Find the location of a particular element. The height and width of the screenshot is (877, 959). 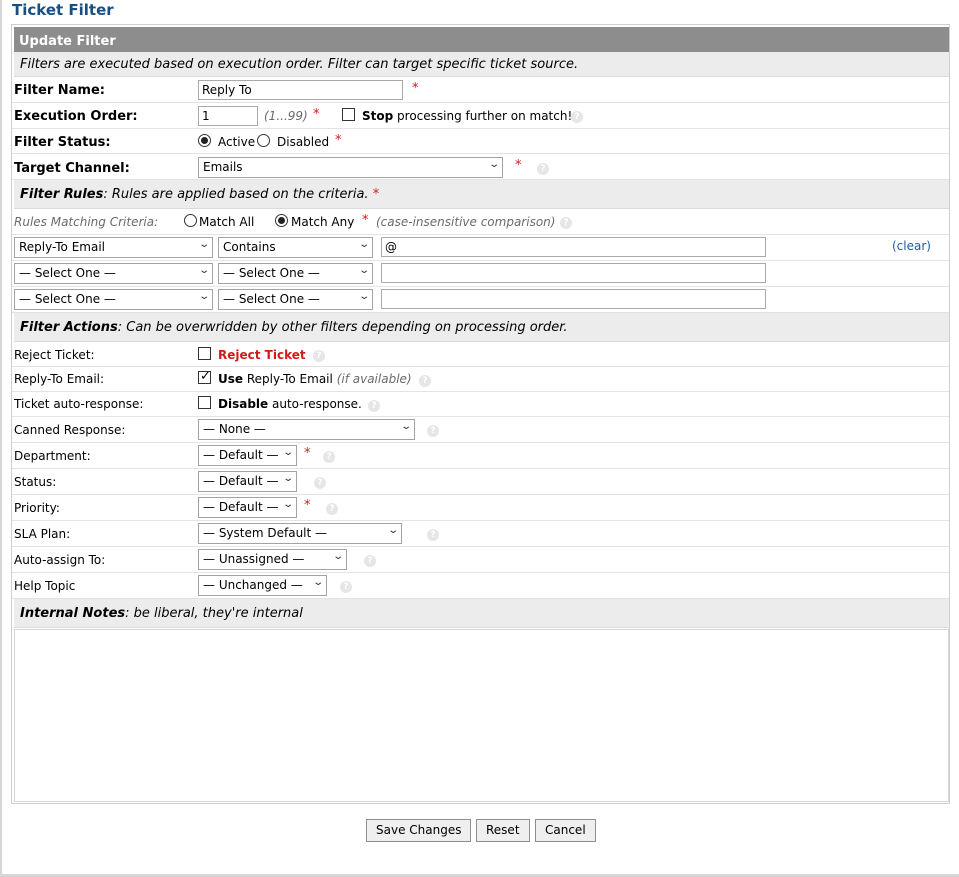

execution-order-input is located at coordinates (228, 116).